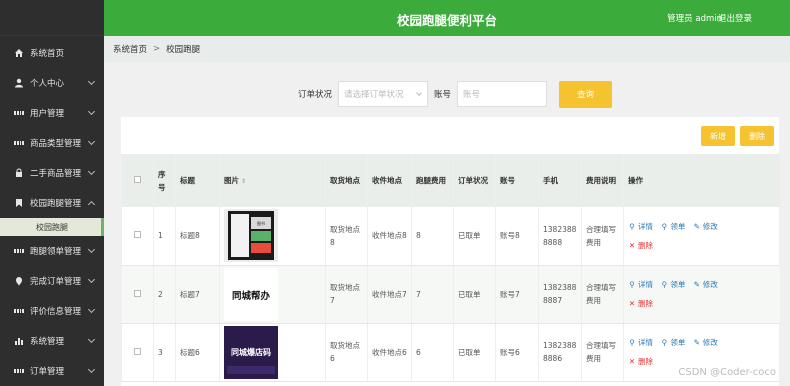 This screenshot has height=386, width=790. What do you see at coordinates (251, 236) in the screenshot?
I see `row-image: 图书` at bounding box center [251, 236].